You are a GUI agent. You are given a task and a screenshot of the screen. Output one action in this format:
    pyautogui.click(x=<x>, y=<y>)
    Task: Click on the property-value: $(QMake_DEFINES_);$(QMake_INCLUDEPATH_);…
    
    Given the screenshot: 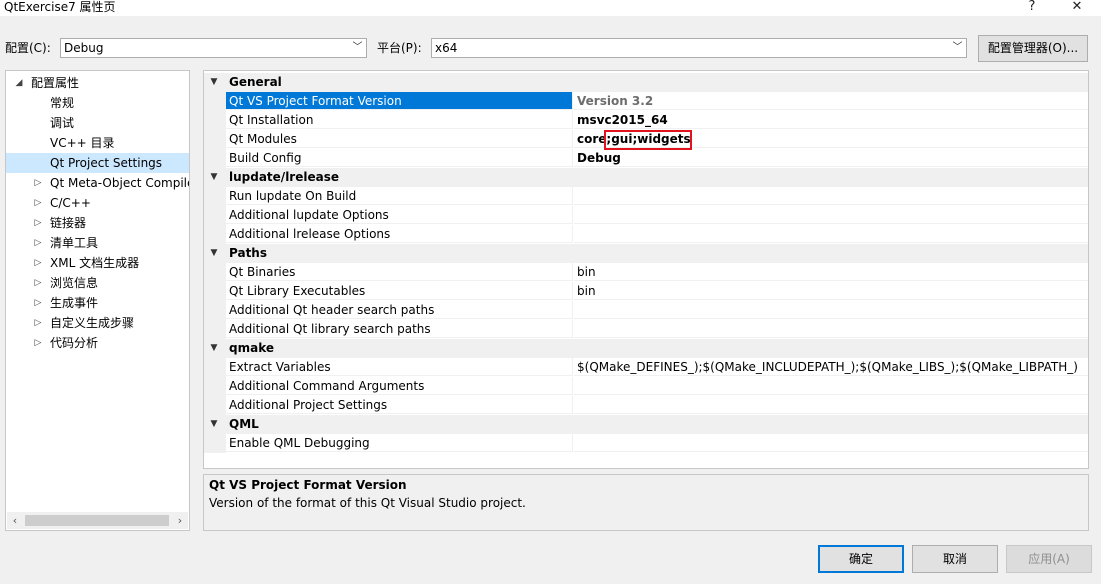 What is the action you would take?
    pyautogui.click(x=831, y=367)
    